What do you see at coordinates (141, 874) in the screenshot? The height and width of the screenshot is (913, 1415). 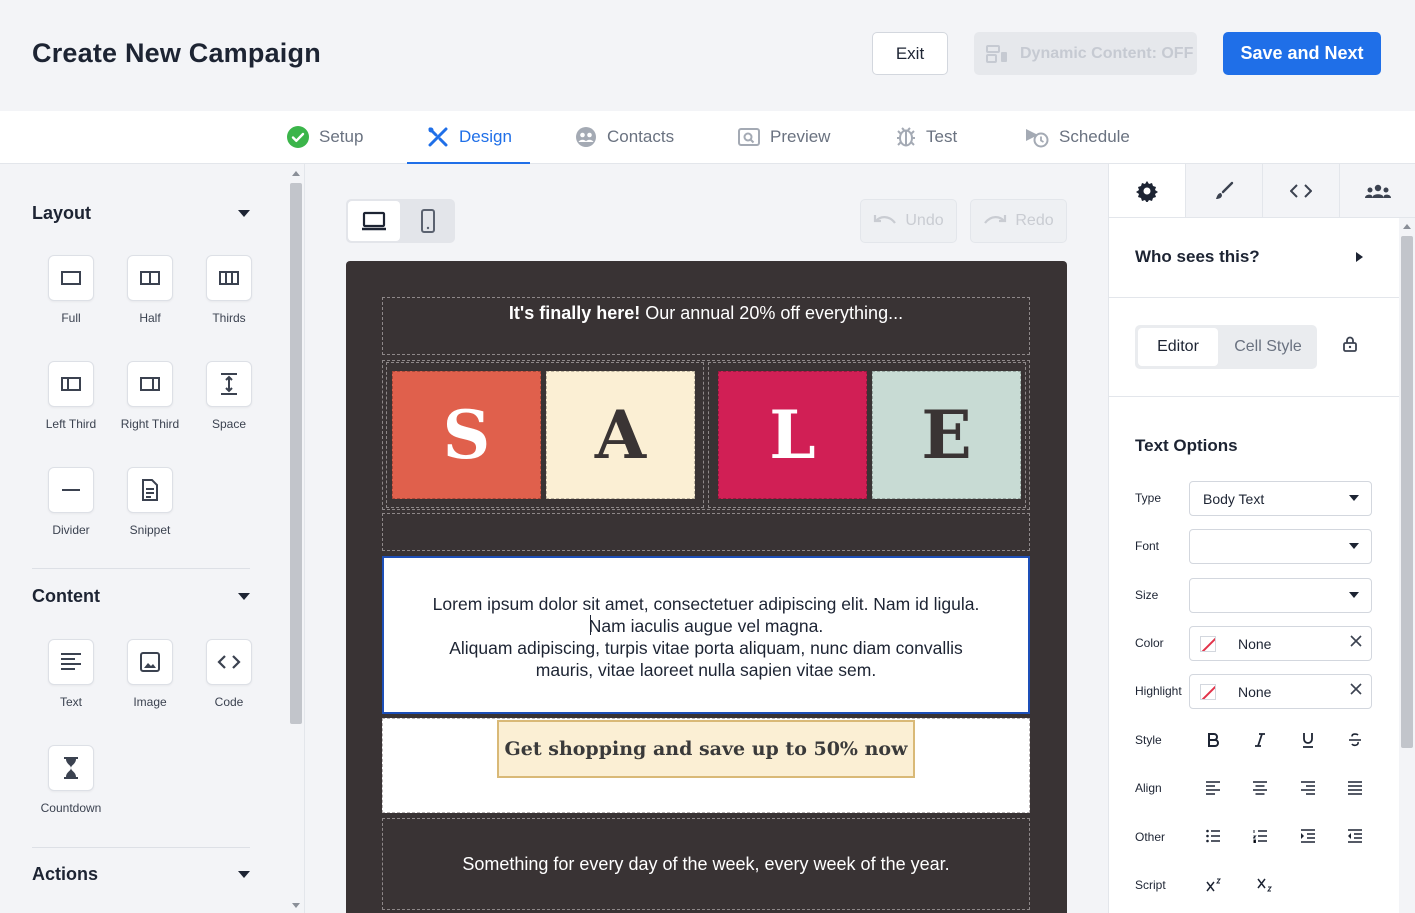 I see `actions-section-header: Actions` at bounding box center [141, 874].